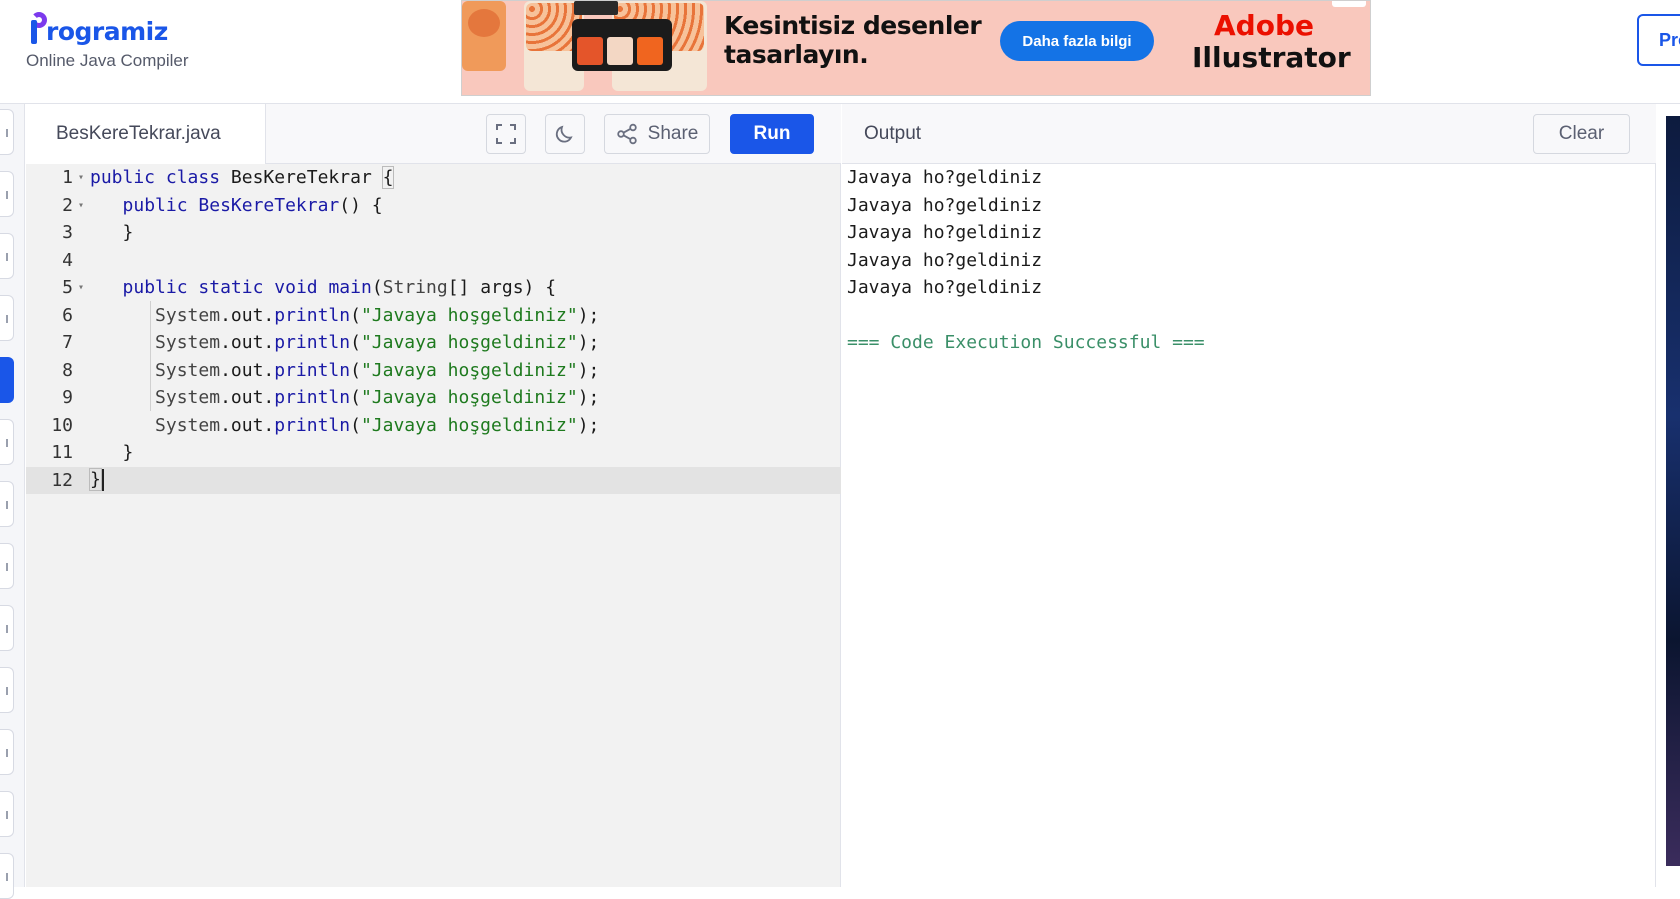  Describe the element at coordinates (1026, 342) in the screenshot. I see `execution-status: === Code Execution Successful ===` at that location.